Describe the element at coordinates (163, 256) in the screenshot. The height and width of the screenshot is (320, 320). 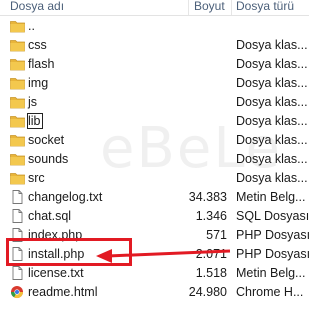
I see `annotation-arrow-icon` at that location.